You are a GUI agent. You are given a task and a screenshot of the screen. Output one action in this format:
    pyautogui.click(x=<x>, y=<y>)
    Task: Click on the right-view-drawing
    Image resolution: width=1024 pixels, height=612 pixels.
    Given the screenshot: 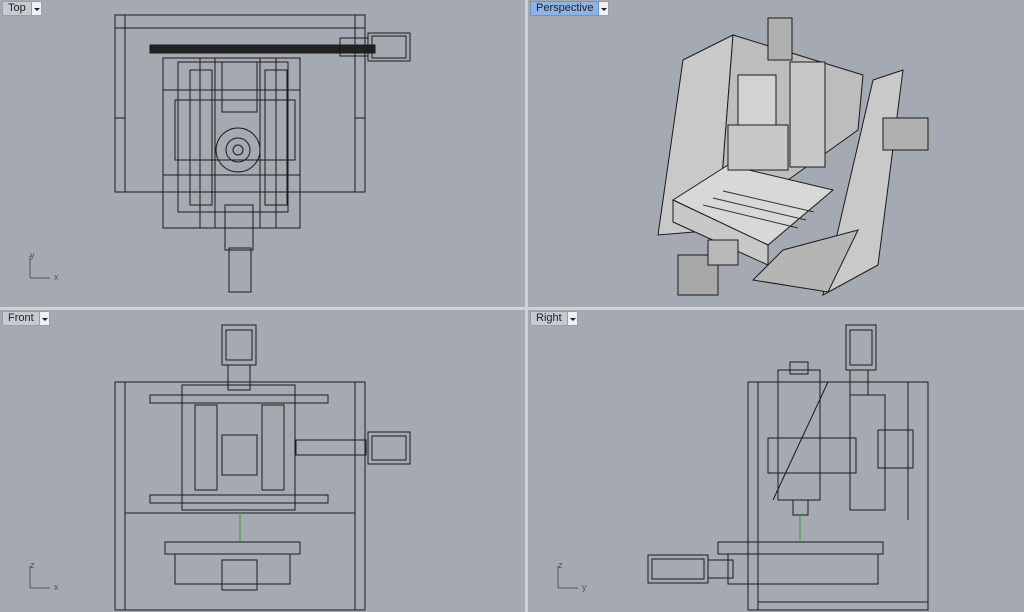 What is the action you would take?
    pyautogui.click(x=788, y=467)
    